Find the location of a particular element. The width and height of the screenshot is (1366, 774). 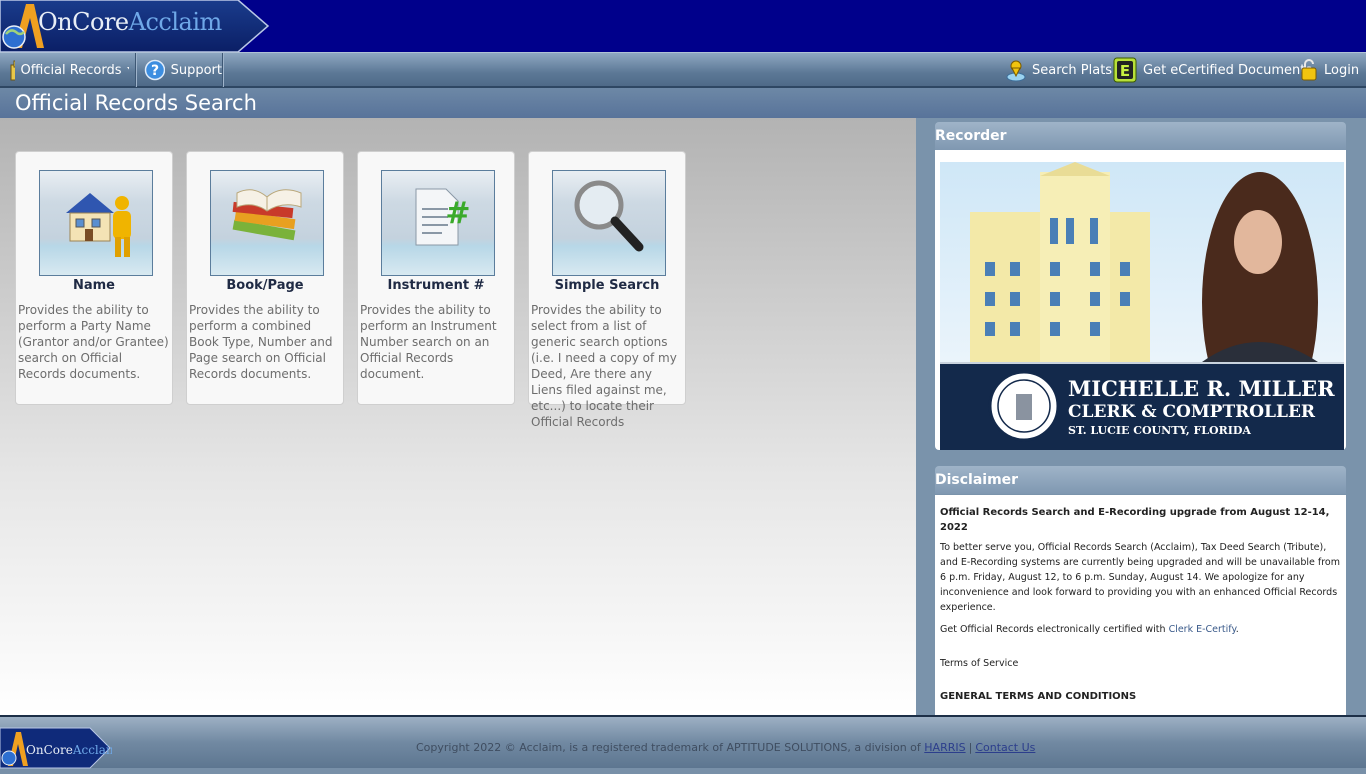

ecertify-e-icon: E is located at coordinates (1125, 70).